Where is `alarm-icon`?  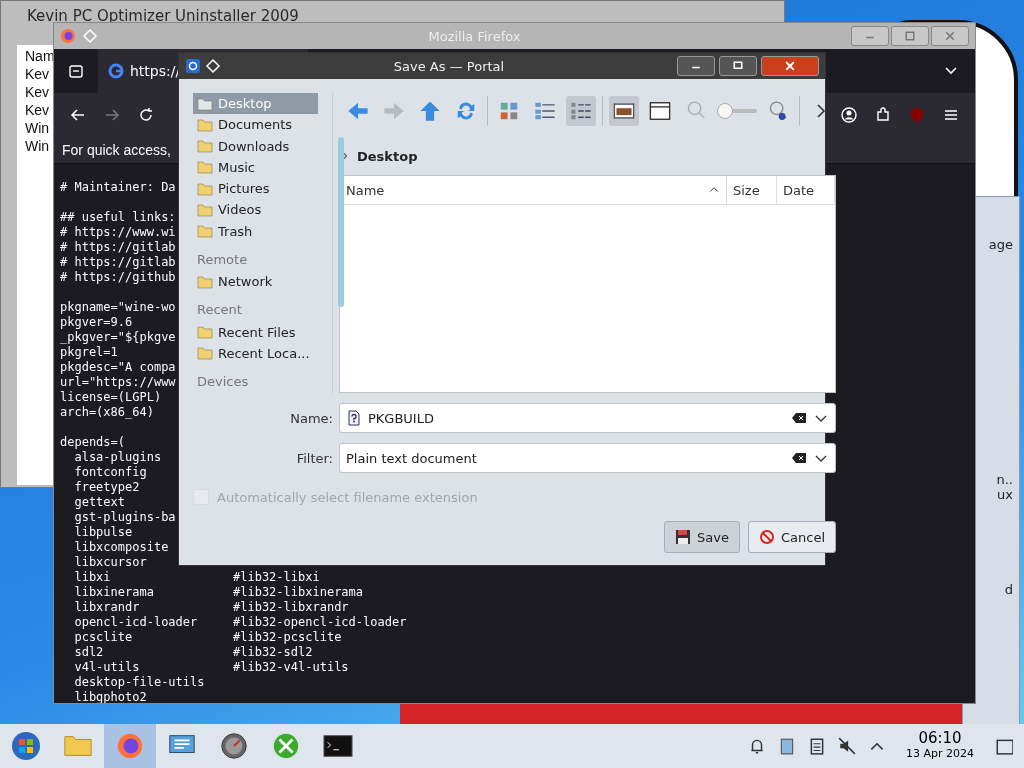
alarm-icon is located at coordinates (757, 746).